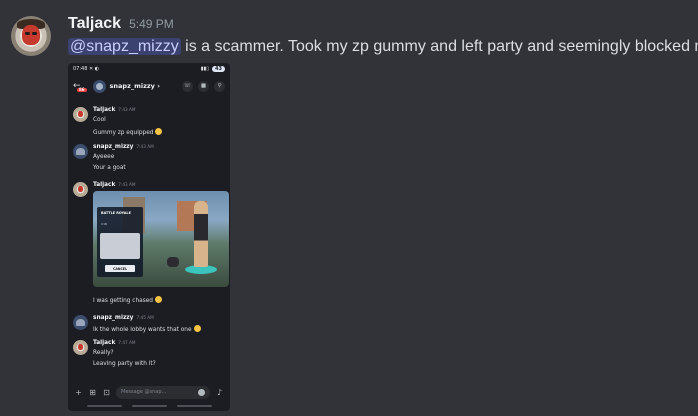  What do you see at coordinates (78, 392) in the screenshot?
I see `plus-icon: +` at bounding box center [78, 392].